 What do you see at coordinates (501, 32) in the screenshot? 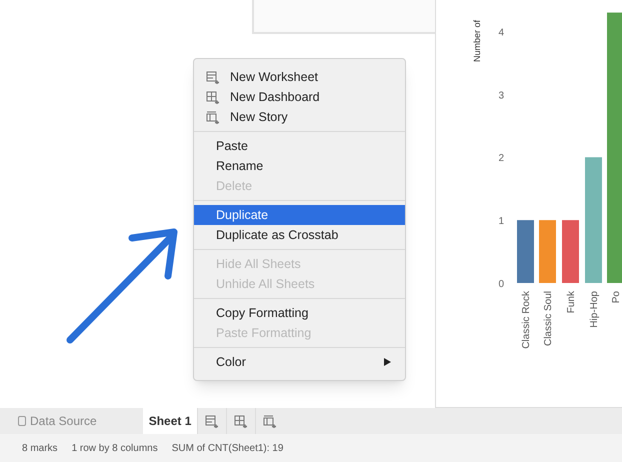
I see `tick-label: 4` at bounding box center [501, 32].